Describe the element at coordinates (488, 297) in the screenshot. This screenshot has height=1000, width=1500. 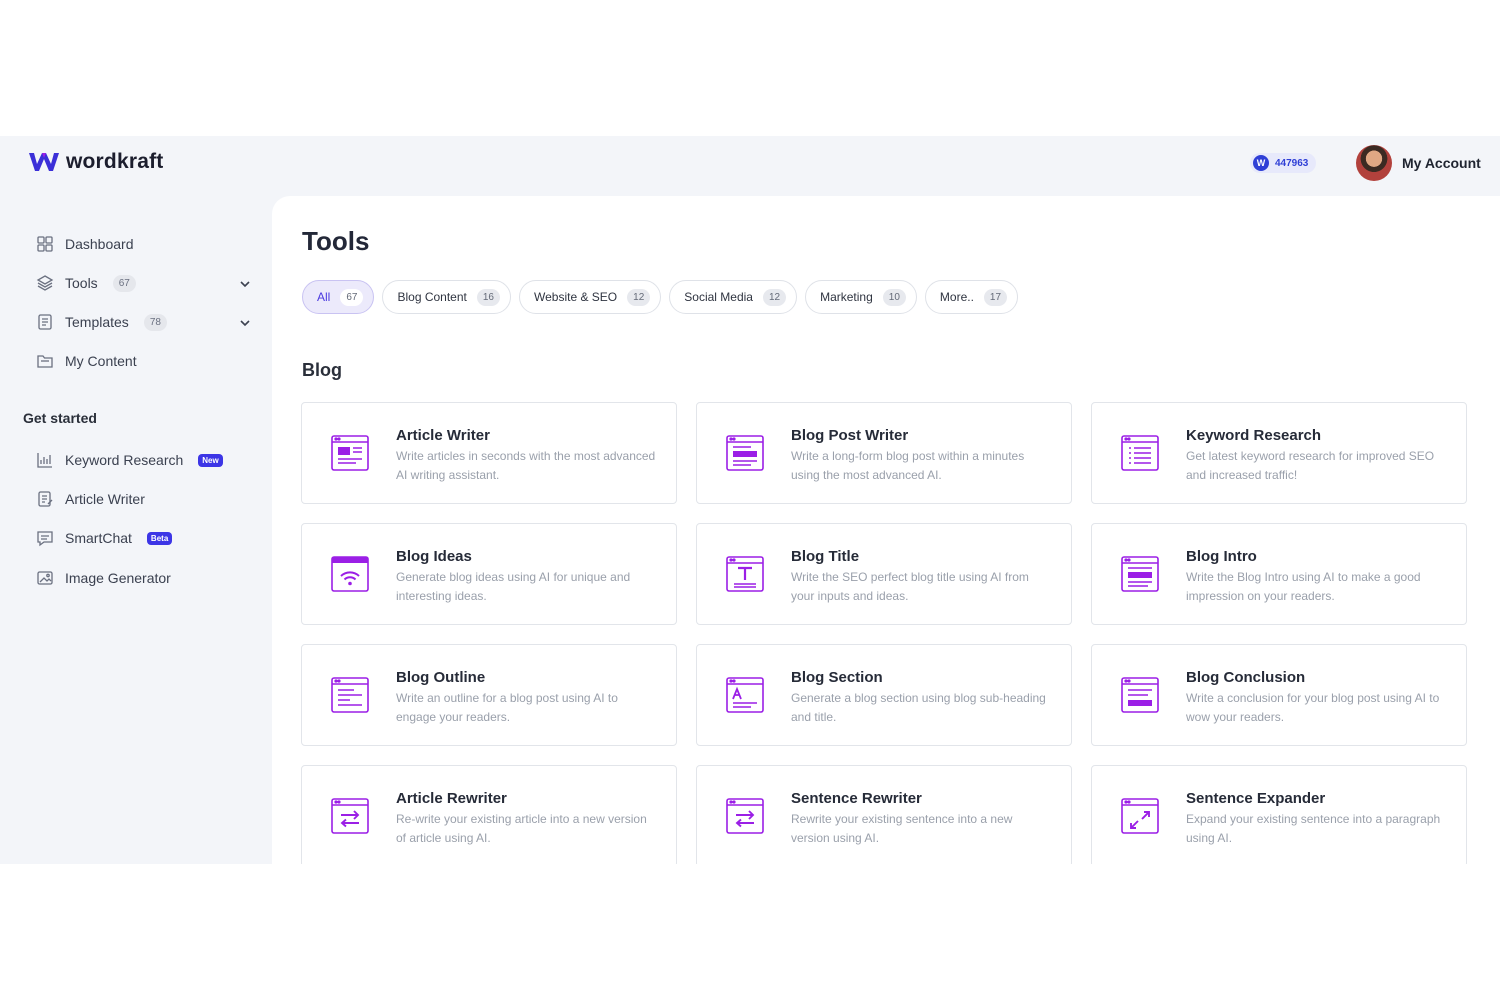
I see `tab-count: 16` at that location.